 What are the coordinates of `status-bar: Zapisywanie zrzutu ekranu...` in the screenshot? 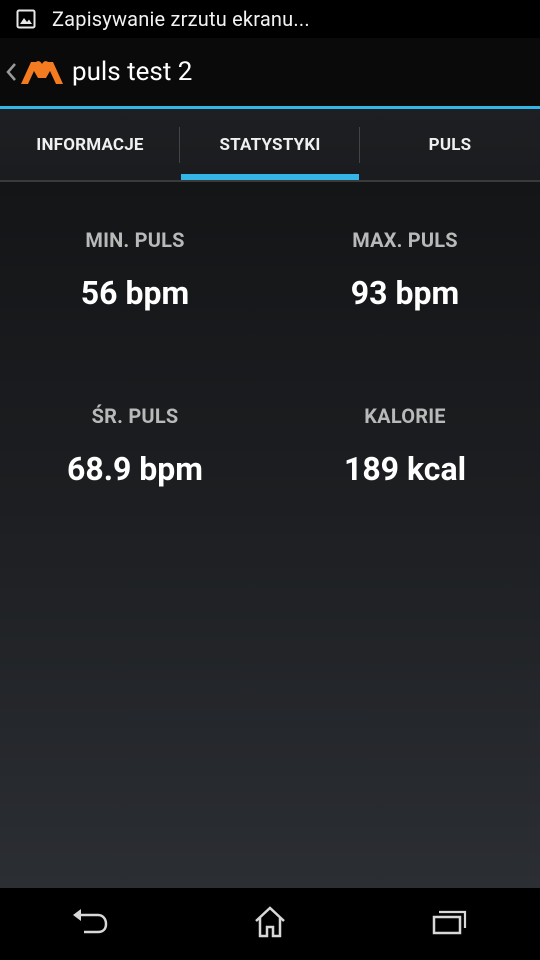 It's located at (270, 19).